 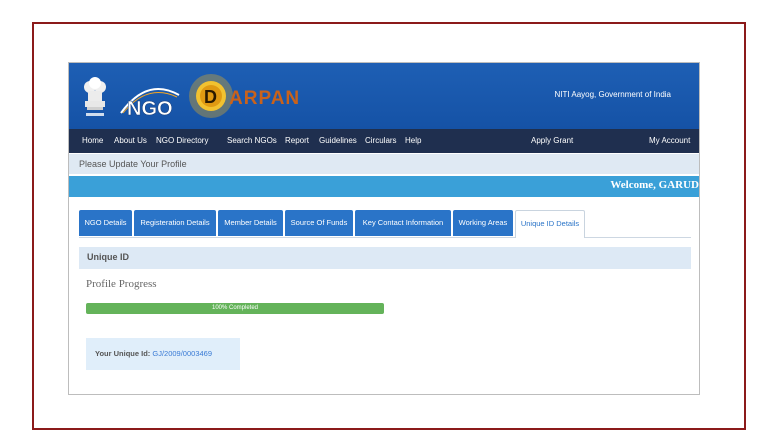 I want to click on welcome-text: Welcome, GARUD, so click(x=654, y=185).